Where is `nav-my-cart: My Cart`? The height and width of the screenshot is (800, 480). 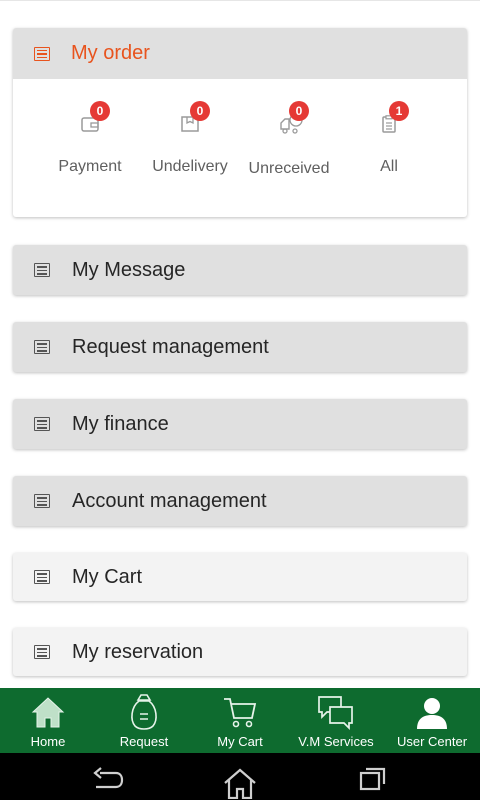
nav-my-cart: My Cart is located at coordinates (240, 720).